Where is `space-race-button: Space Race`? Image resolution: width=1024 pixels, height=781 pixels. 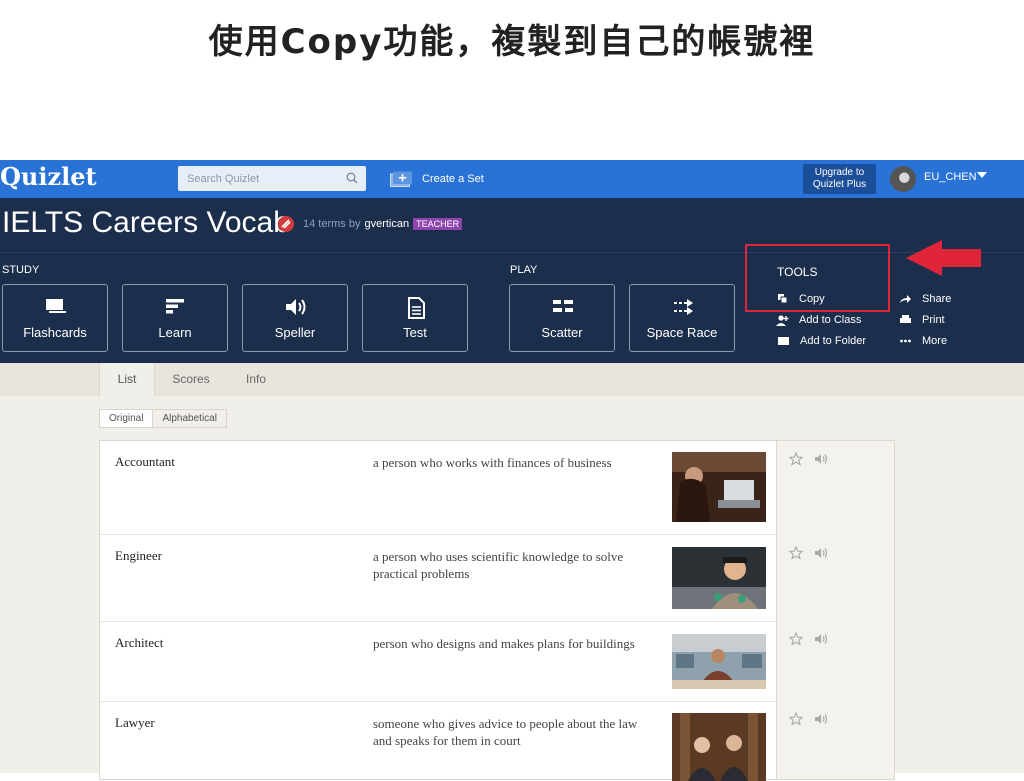
space-race-button: Space Race is located at coordinates (682, 318).